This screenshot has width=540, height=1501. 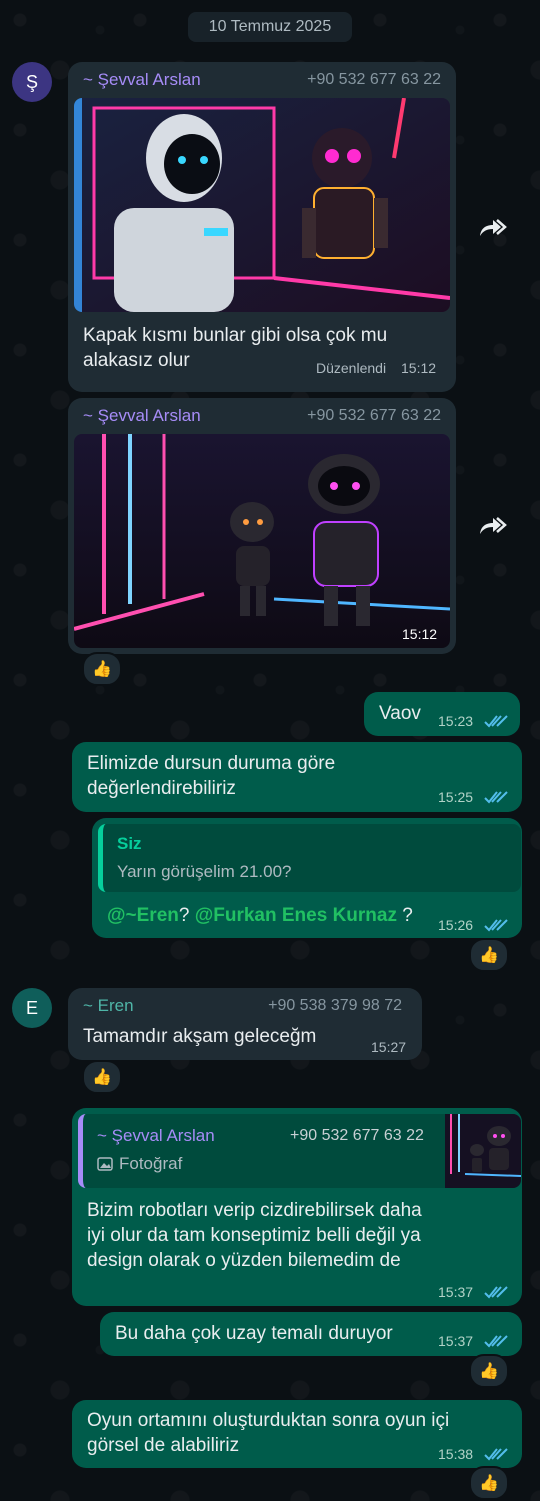 What do you see at coordinates (351, 368) in the screenshot?
I see `edited-label: Düzenlendi` at bounding box center [351, 368].